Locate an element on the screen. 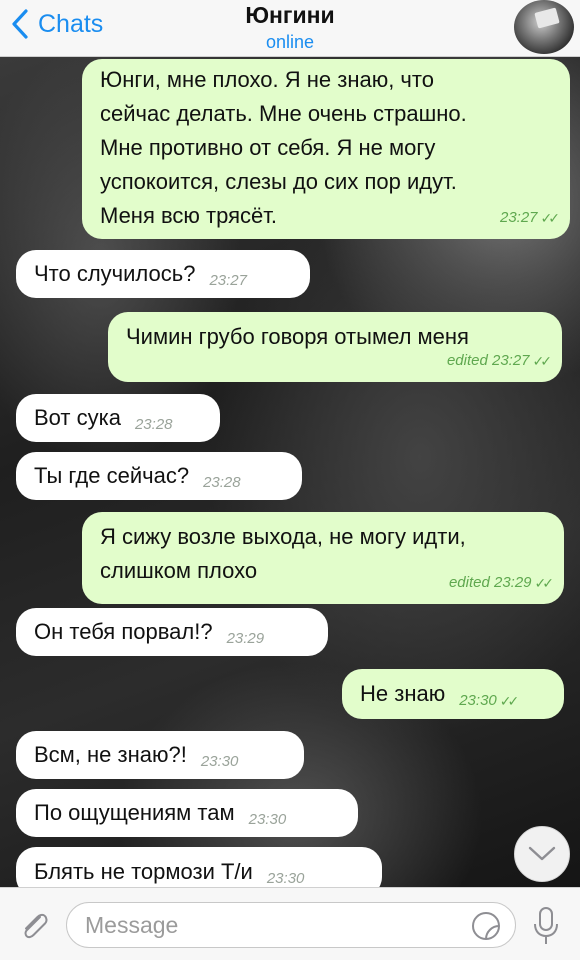 The height and width of the screenshot is (960, 580). message-input-bar is located at coordinates (290, 923).